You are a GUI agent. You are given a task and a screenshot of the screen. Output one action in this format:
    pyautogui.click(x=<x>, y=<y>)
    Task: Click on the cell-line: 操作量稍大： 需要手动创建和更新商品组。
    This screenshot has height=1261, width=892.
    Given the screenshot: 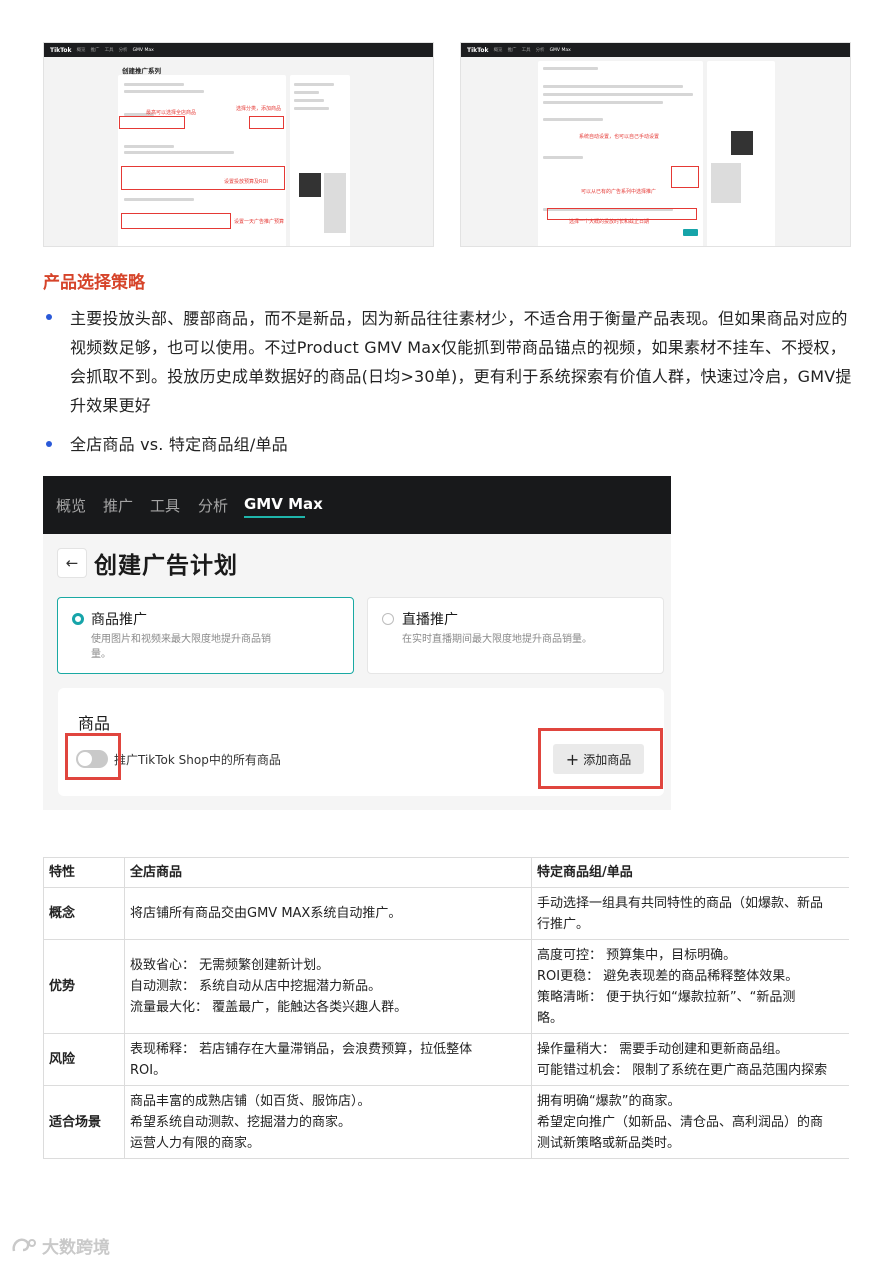 What is the action you would take?
    pyautogui.click(x=663, y=1049)
    